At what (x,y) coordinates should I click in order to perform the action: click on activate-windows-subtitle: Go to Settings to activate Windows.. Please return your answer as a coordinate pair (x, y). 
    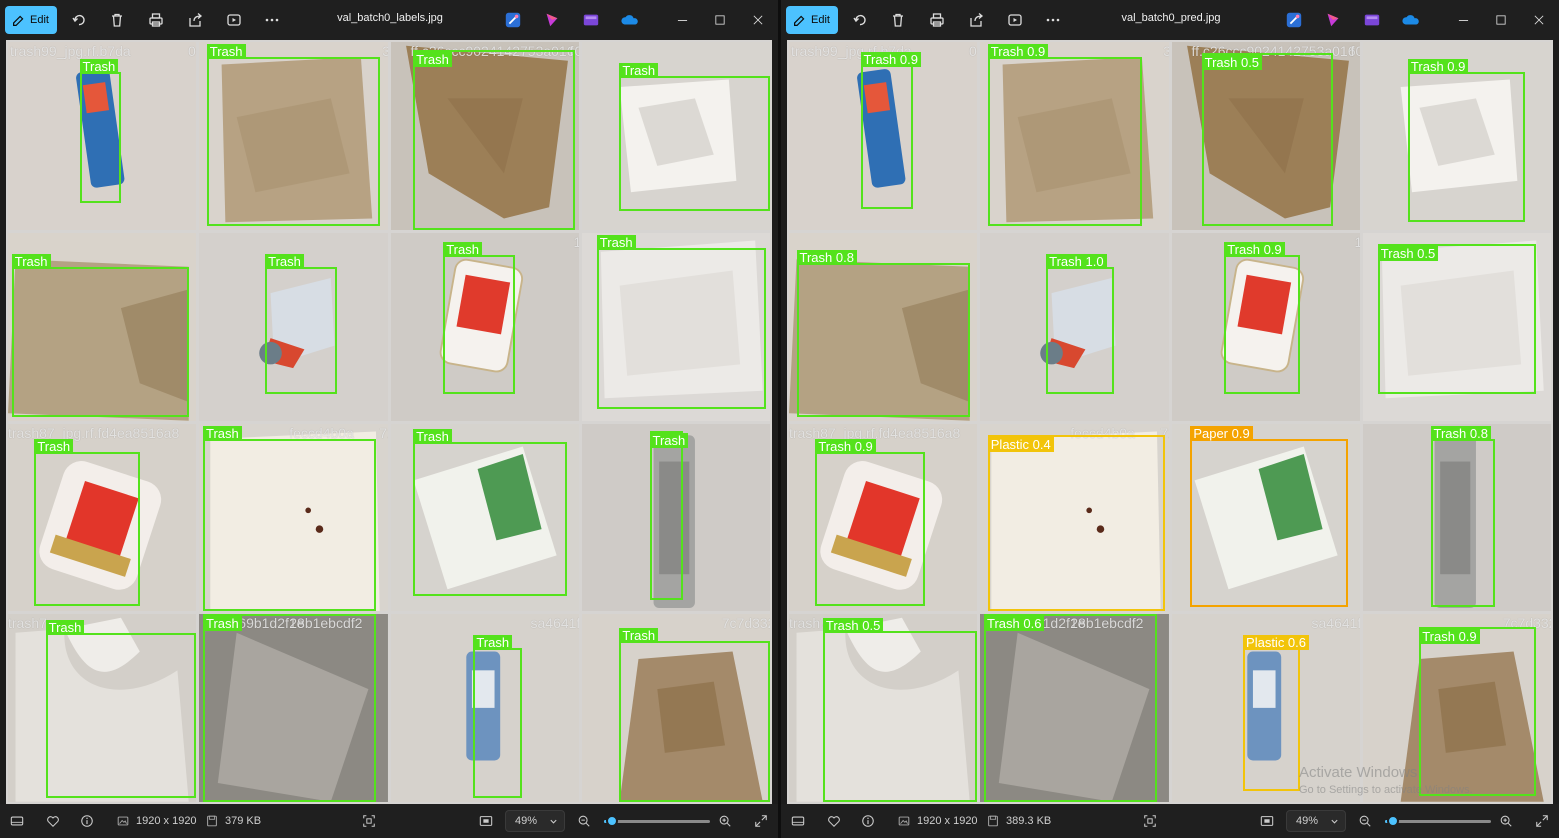
    Looking at the image, I should click on (1386, 790).